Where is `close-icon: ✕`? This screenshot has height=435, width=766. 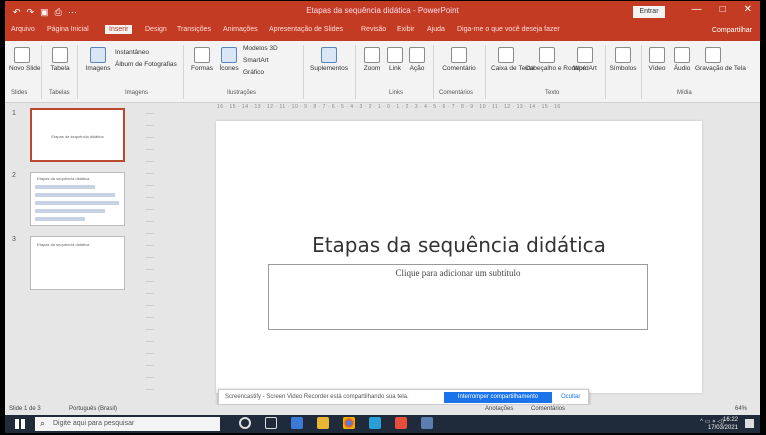
close-icon: ✕ is located at coordinates (748, 9).